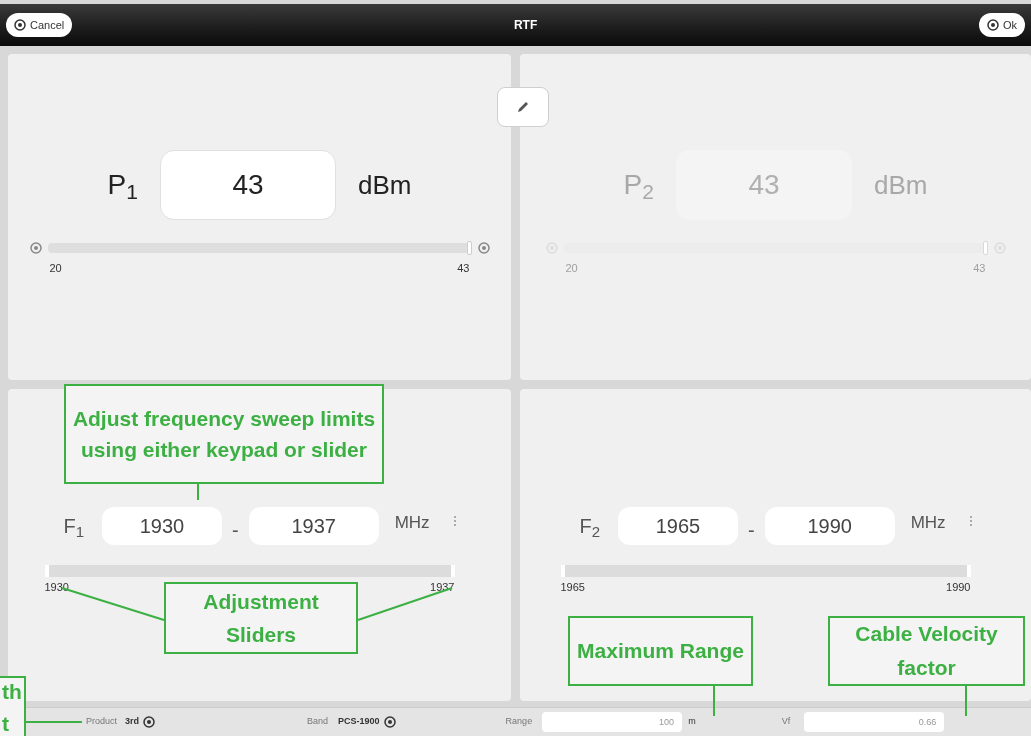 Image resolution: width=1031 pixels, height=736 pixels. What do you see at coordinates (140, 722) in the screenshot?
I see `product-selector: 3rd` at bounding box center [140, 722].